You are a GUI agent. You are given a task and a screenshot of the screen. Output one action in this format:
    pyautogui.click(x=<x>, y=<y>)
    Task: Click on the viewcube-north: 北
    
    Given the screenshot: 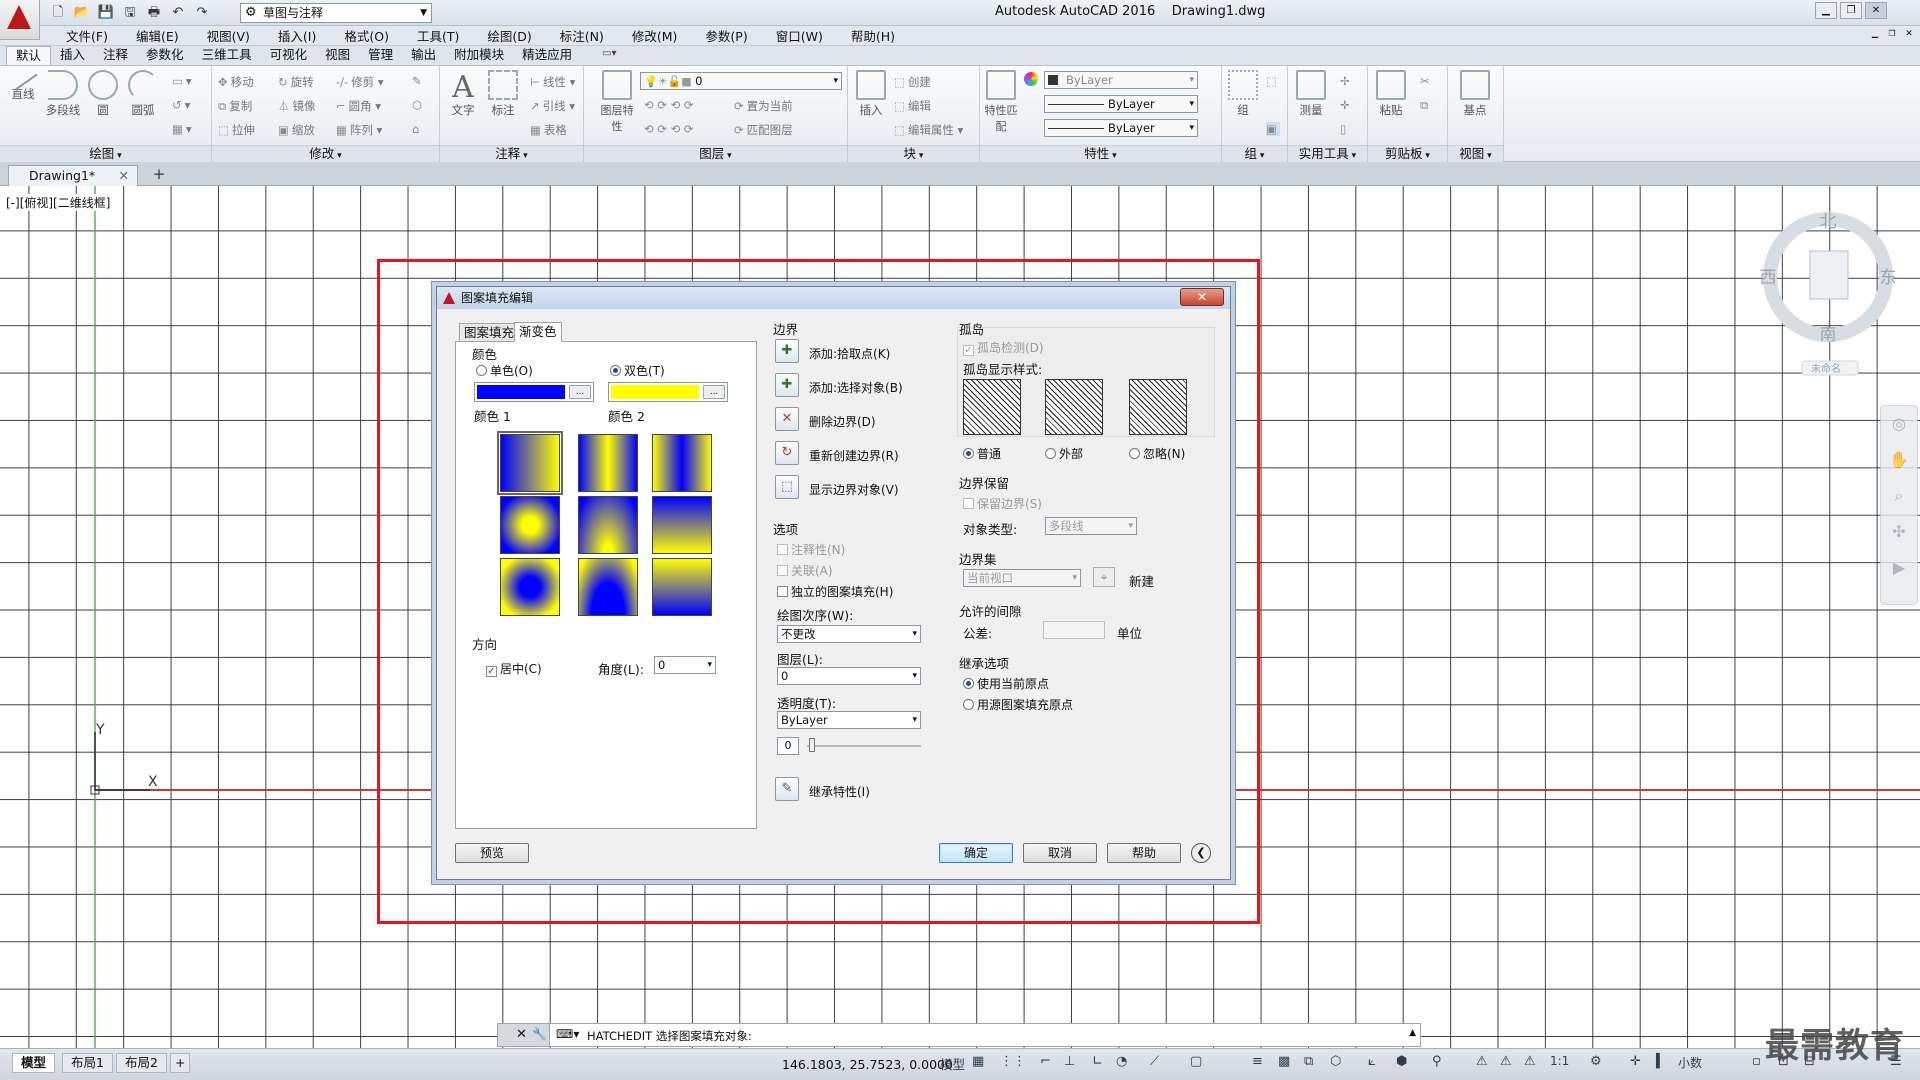 What is the action you would take?
    pyautogui.click(x=1828, y=222)
    